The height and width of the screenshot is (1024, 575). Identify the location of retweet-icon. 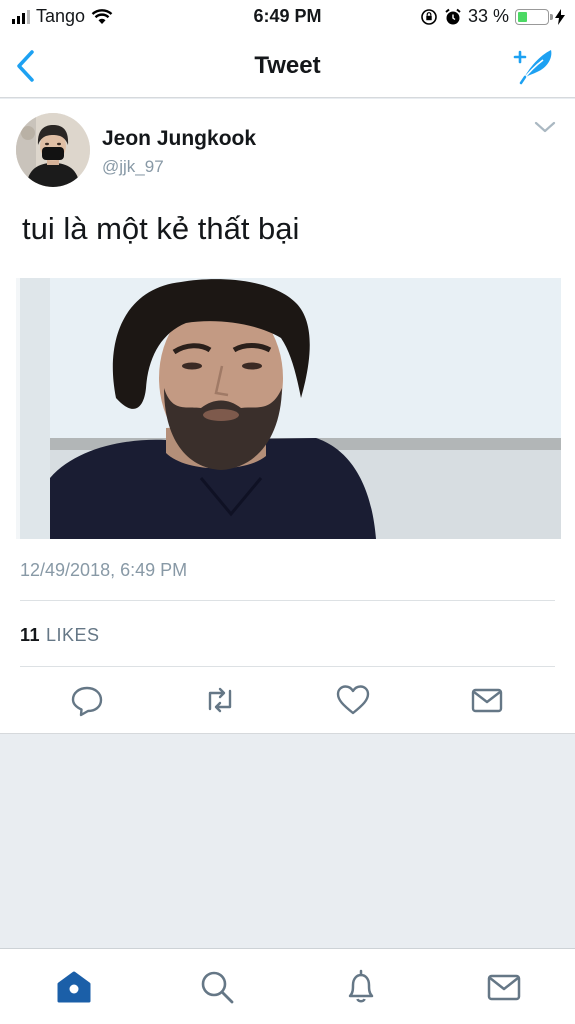
(220, 700).